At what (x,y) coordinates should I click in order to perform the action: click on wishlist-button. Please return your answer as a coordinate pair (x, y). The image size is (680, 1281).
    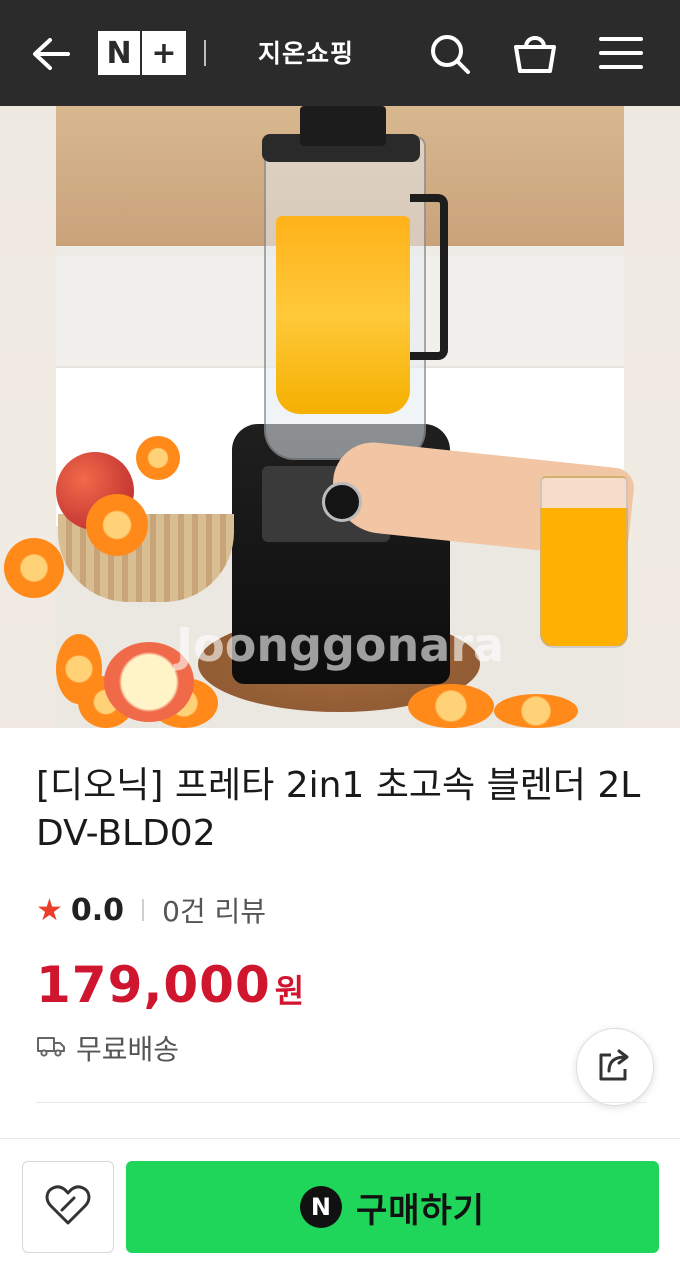
    Looking at the image, I should click on (68, 1207).